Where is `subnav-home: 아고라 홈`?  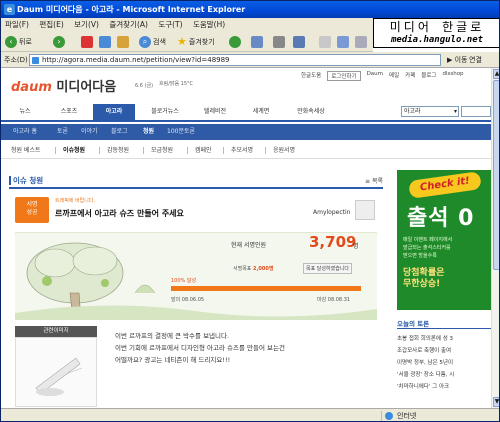
subnav-home: 아고라 홈 is located at coordinates (25, 132).